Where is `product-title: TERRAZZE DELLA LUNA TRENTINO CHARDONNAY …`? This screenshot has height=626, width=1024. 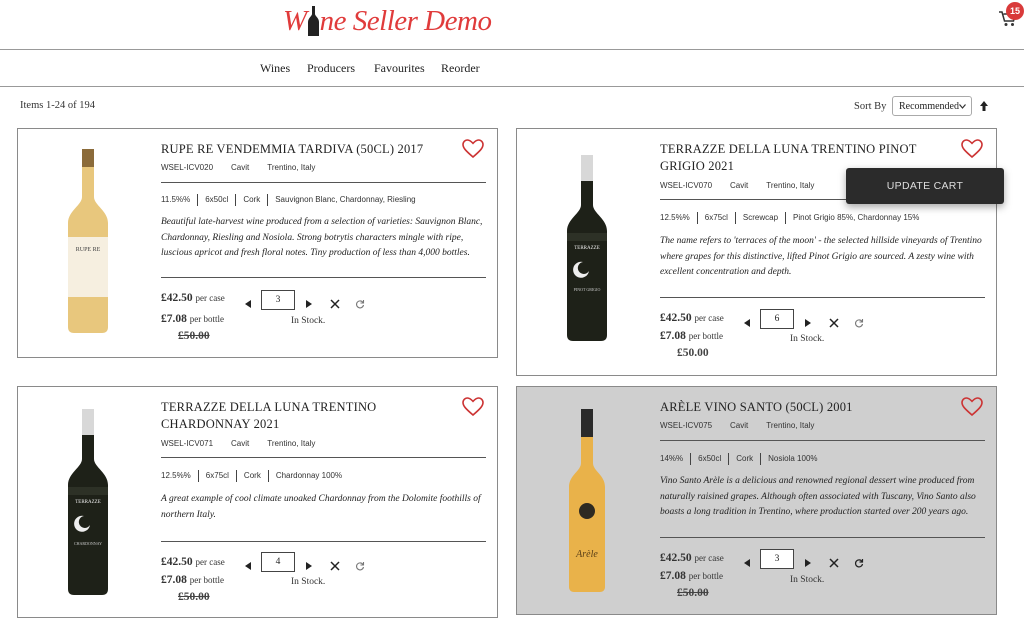
product-title: TERRAZZE DELLA LUNA TRENTINO CHARDONNAY … is located at coordinates (301, 416).